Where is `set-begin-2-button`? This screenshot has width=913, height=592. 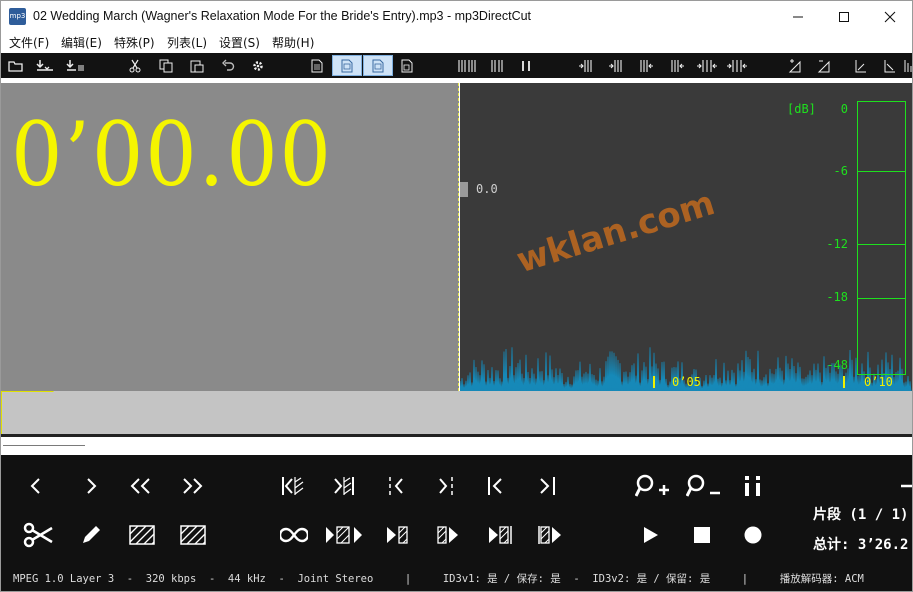
set-begin-2-button is located at coordinates (615, 65).